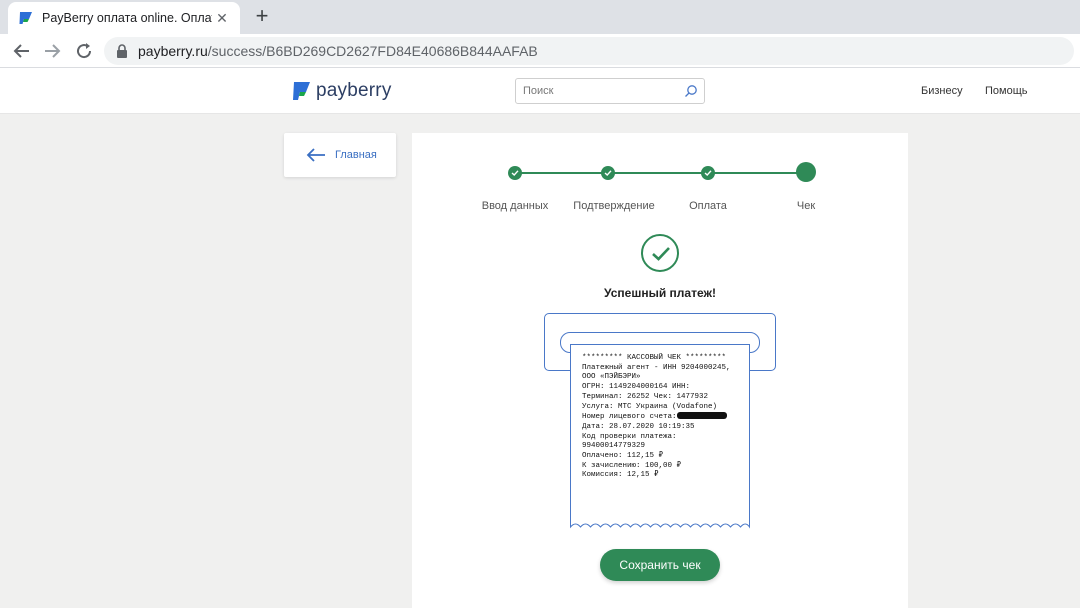 The height and width of the screenshot is (608, 1080). What do you see at coordinates (645, 396) in the screenshot?
I see `receipt-line: Терминал: 26252 Чек: 1477932` at bounding box center [645, 396].